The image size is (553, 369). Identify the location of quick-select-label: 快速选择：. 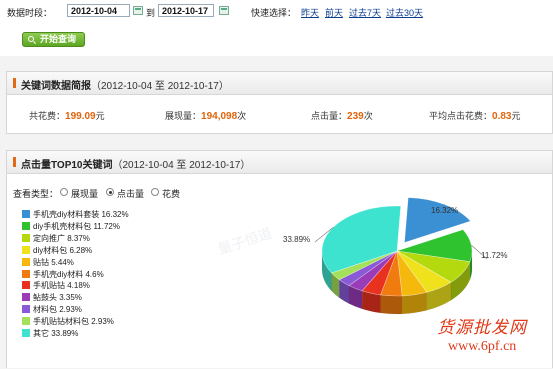
(274, 13).